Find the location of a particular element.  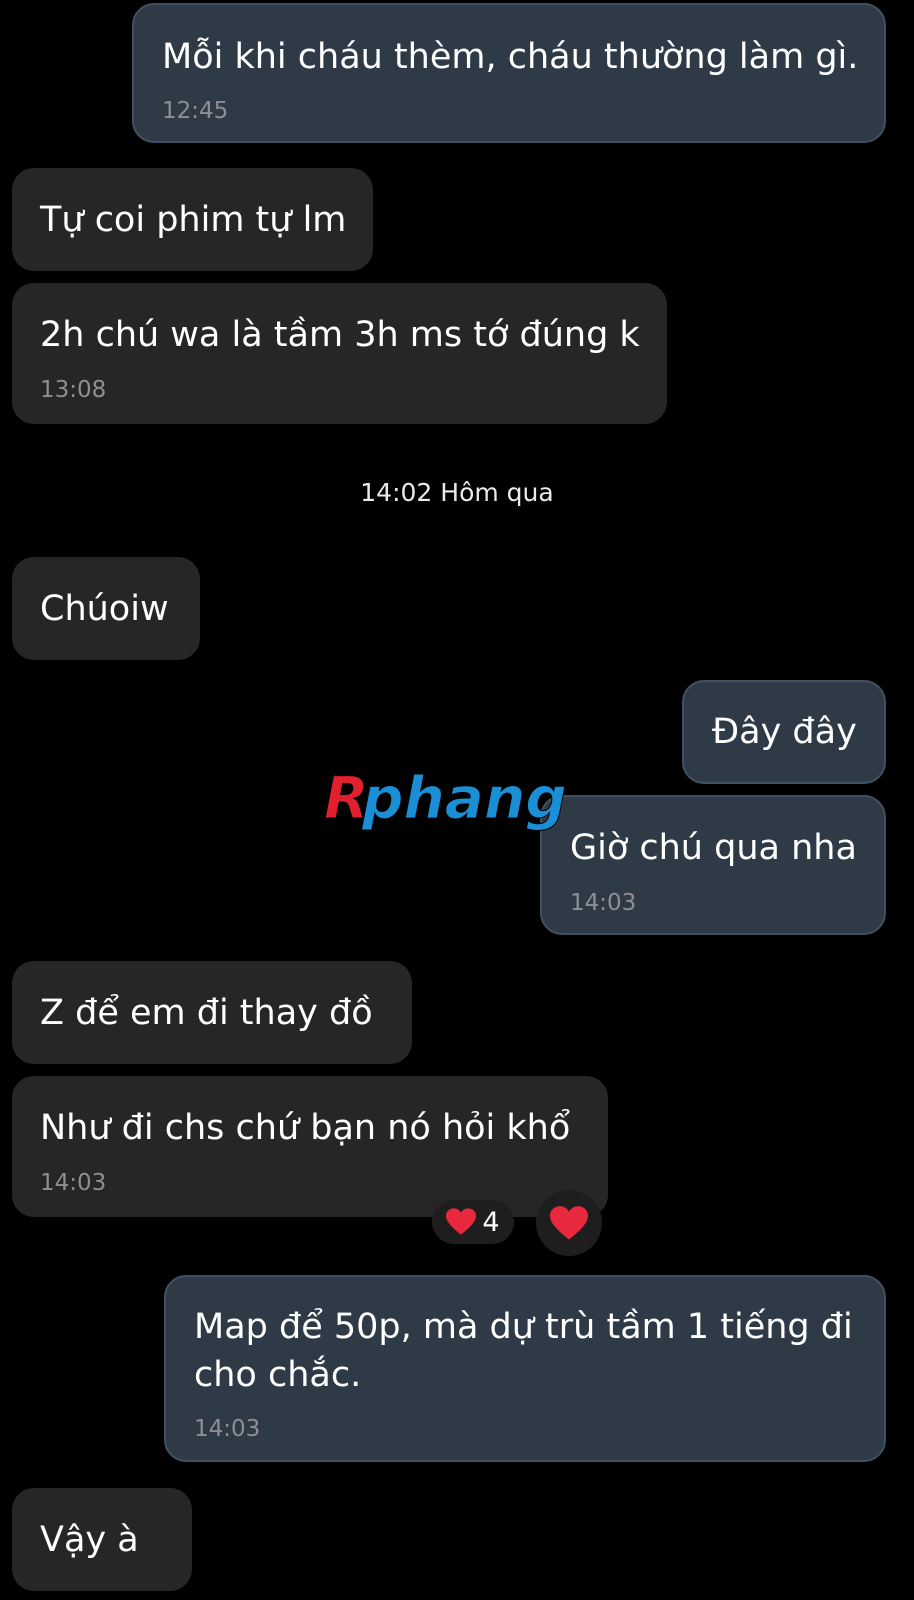

message-bubble-incoming: Z để em đi thay đồ is located at coordinates (212, 1012).